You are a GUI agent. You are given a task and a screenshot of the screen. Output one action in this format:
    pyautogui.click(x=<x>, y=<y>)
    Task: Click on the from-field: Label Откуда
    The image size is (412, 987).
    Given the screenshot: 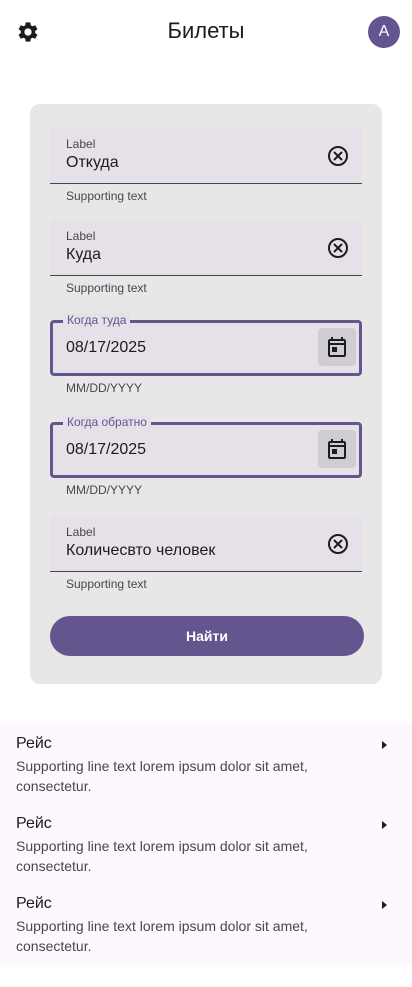 What is the action you would take?
    pyautogui.click(x=206, y=156)
    